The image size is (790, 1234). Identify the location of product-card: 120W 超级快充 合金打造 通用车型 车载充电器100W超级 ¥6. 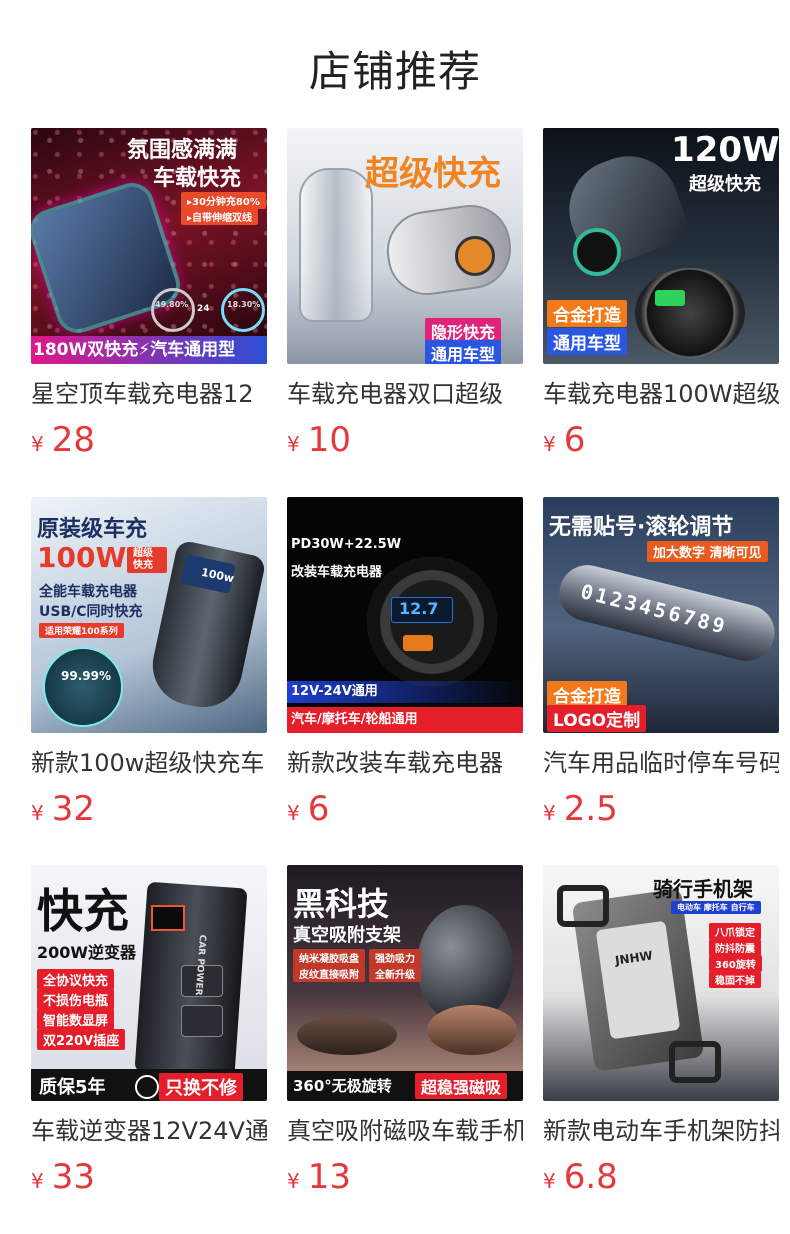
(661, 296).